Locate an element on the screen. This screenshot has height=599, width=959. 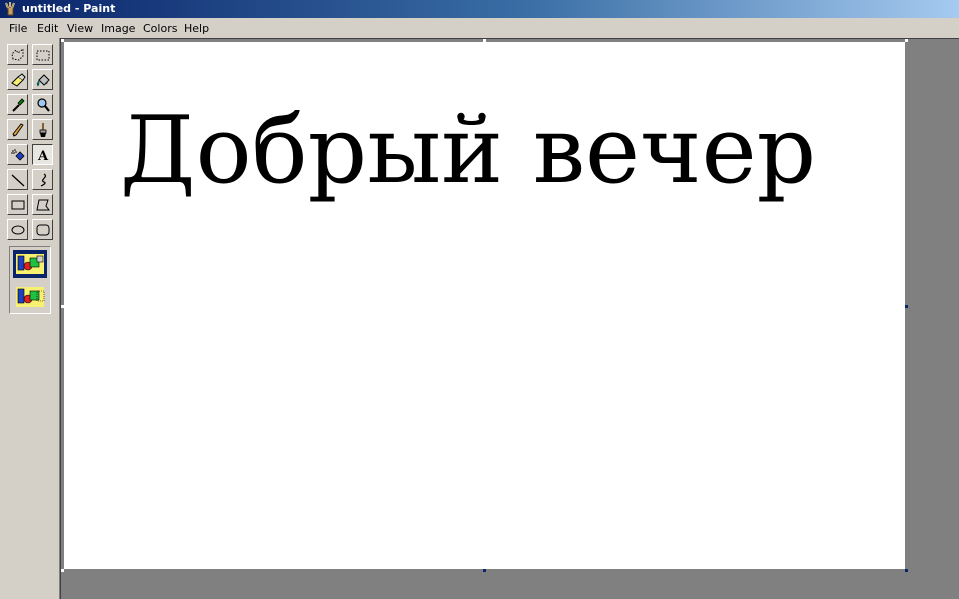
line-icon is located at coordinates (18, 180).